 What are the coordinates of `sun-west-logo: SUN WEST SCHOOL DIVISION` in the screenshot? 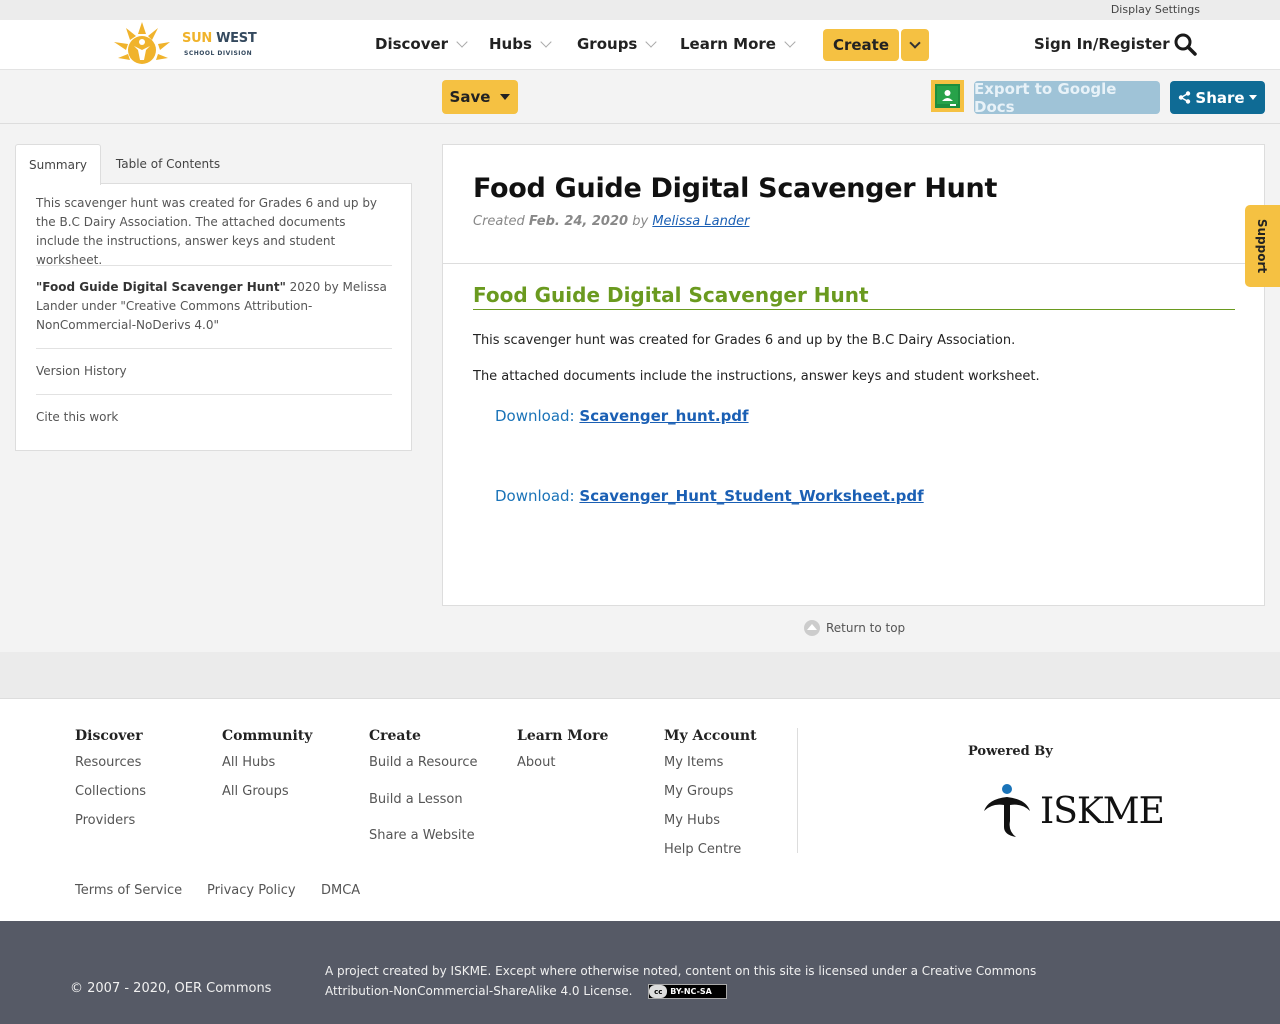 It's located at (187, 44).